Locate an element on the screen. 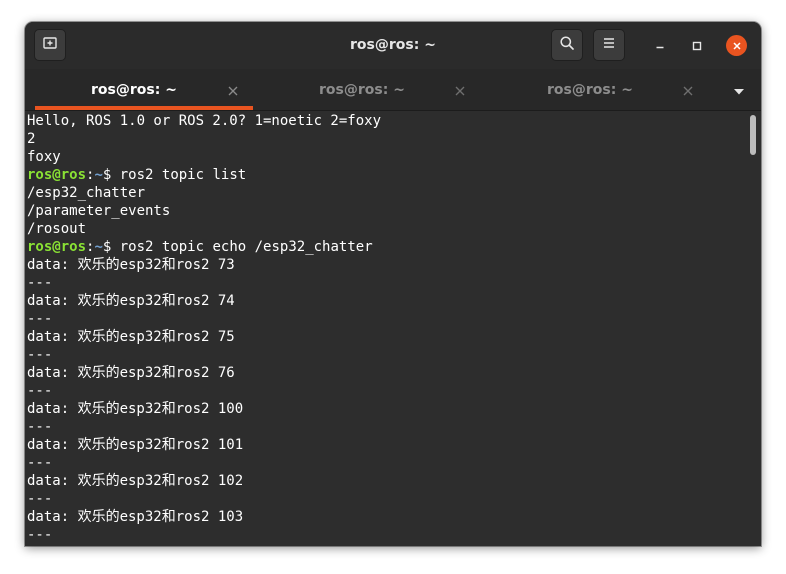 This screenshot has width=786, height=574. menu-button is located at coordinates (609, 45).